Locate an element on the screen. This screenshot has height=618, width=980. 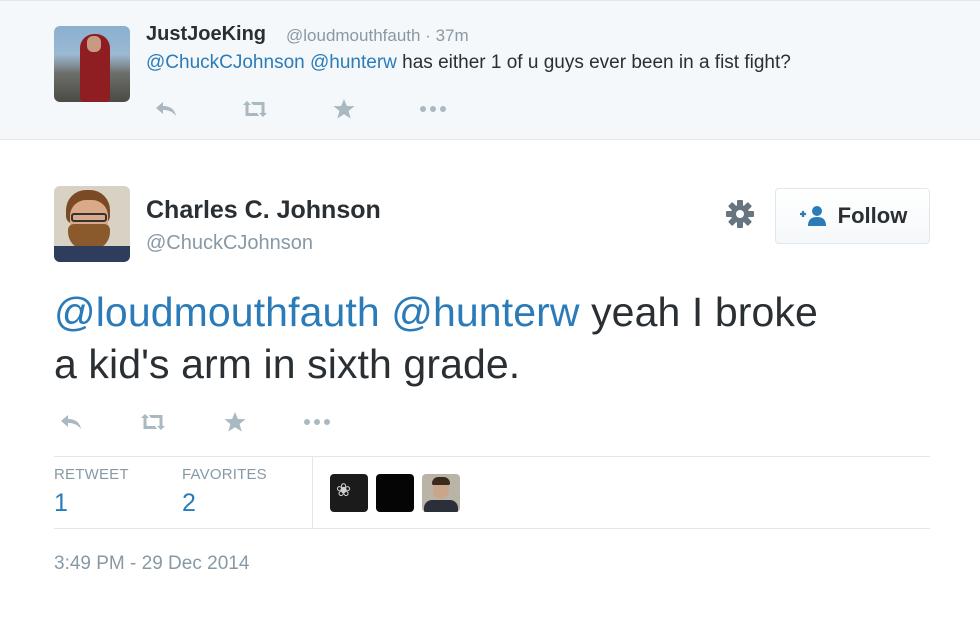
parent-avatar is located at coordinates (92, 64).